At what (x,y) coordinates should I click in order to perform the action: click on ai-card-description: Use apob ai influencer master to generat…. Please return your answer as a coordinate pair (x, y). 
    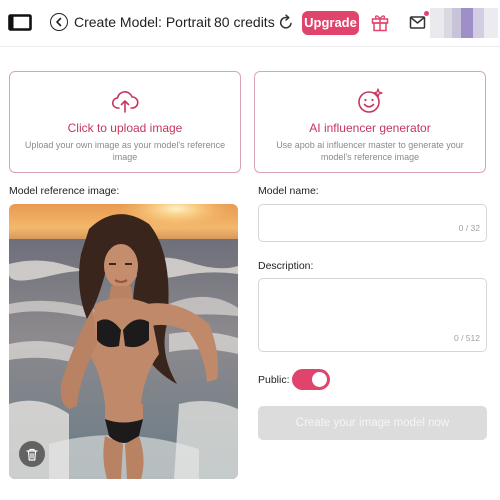
    Looking at the image, I should click on (370, 151).